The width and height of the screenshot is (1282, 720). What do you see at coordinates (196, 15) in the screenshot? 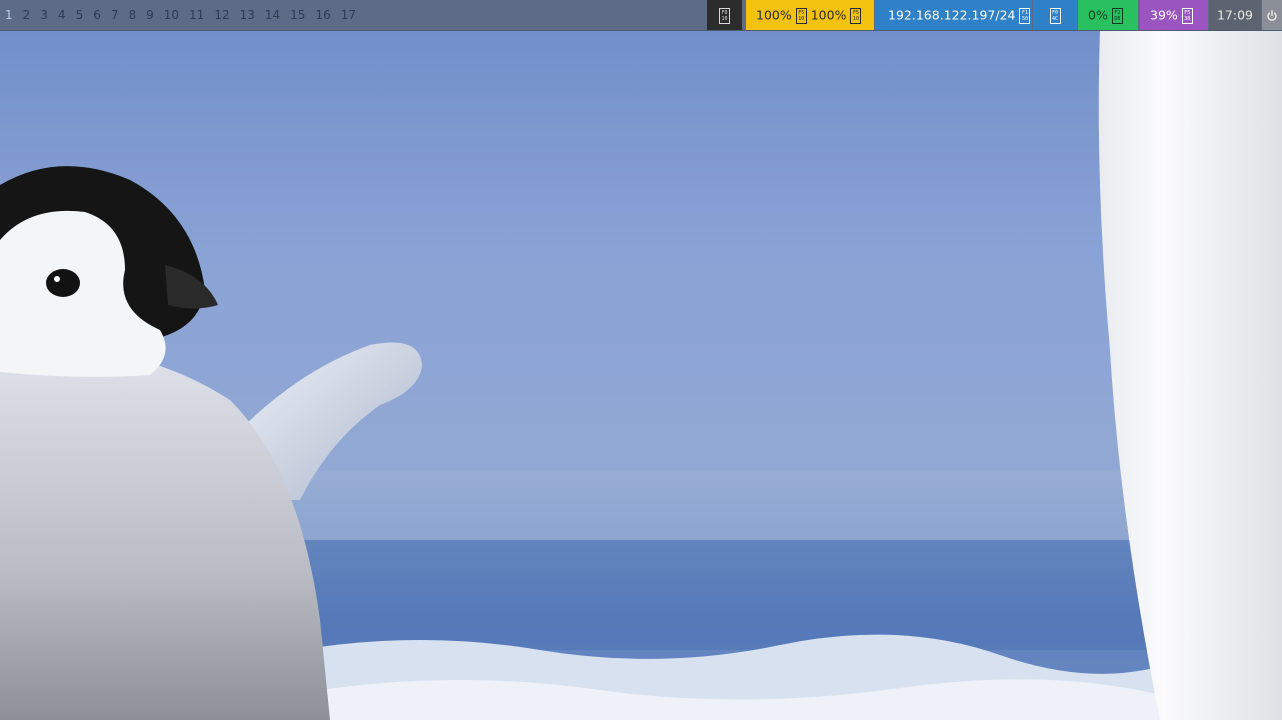
I see `workspace-11: 11` at bounding box center [196, 15].